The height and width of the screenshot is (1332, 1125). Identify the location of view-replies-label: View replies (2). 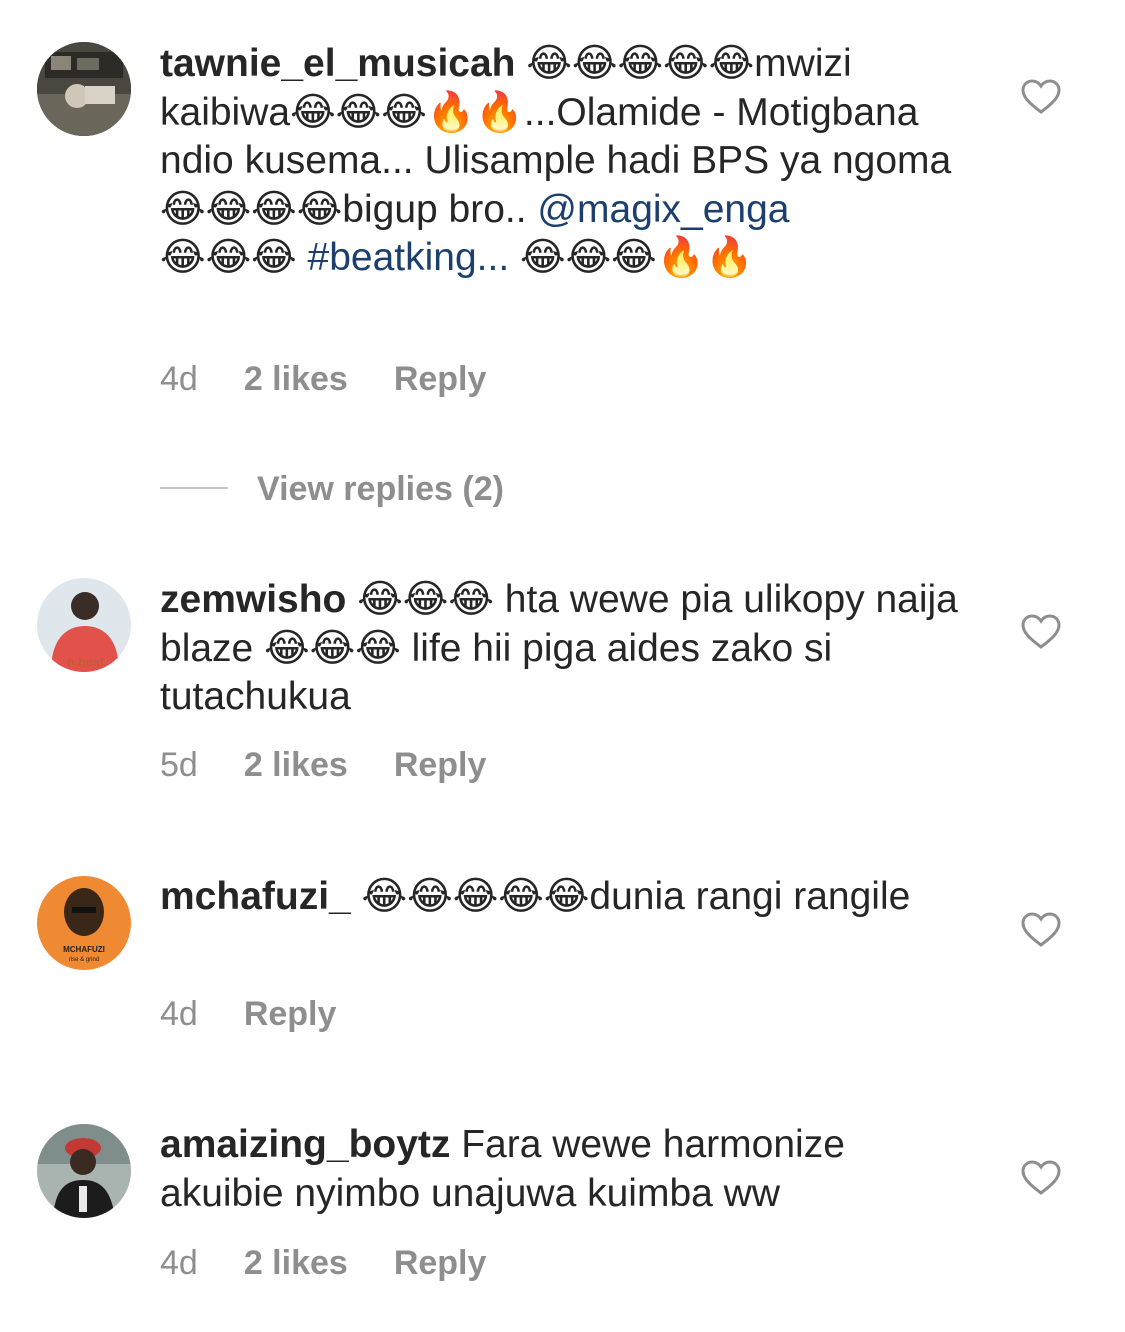
(380, 489).